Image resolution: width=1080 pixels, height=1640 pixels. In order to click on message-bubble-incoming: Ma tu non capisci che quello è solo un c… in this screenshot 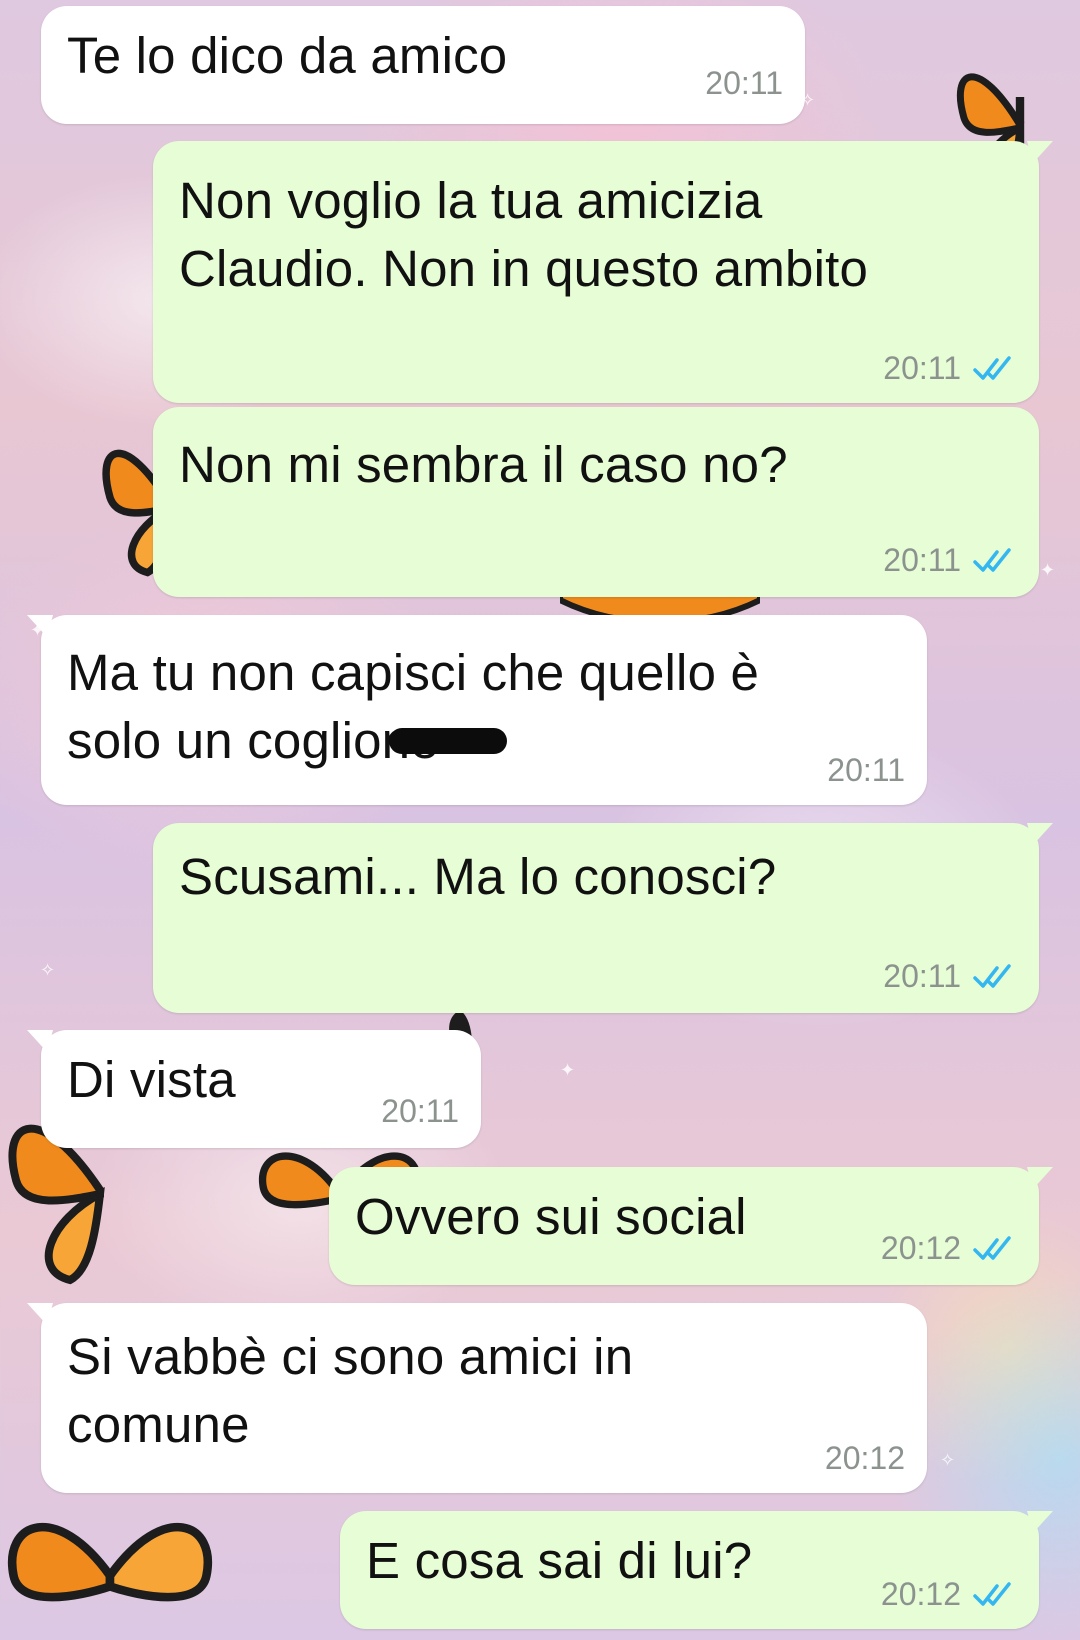, I will do `click(477, 710)`.